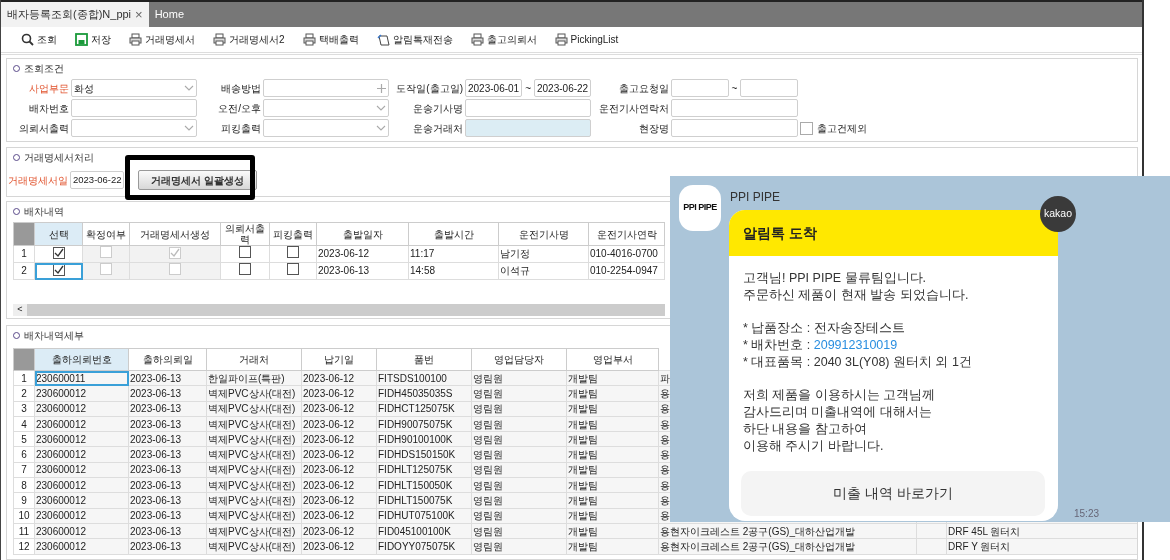  Describe the element at coordinates (46, 39) in the screenshot. I see `toolbar-button: 조회` at that location.